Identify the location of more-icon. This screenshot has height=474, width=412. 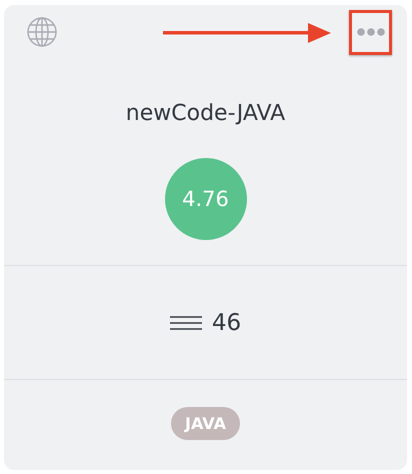
(371, 32).